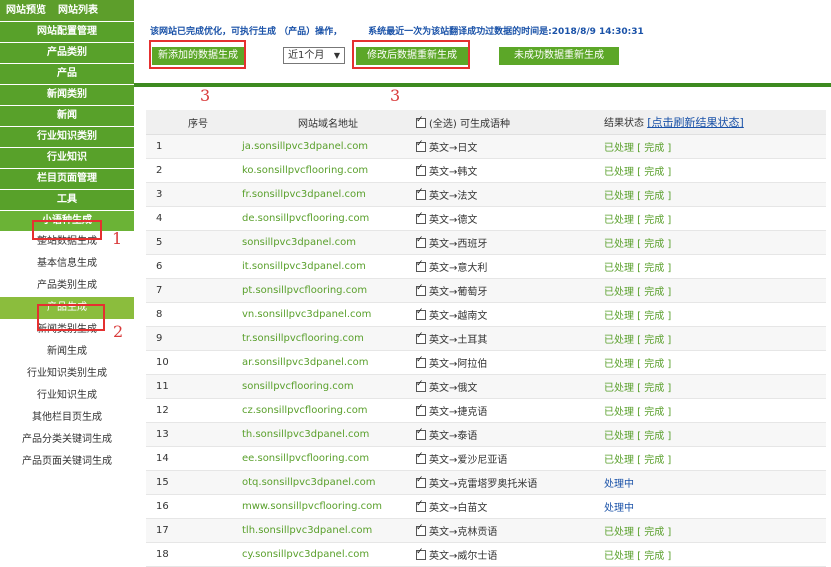 Image resolution: width=831 pixels, height=567 pixels. Describe the element at coordinates (193, 410) in the screenshot. I see `row-number: 12` at that location.